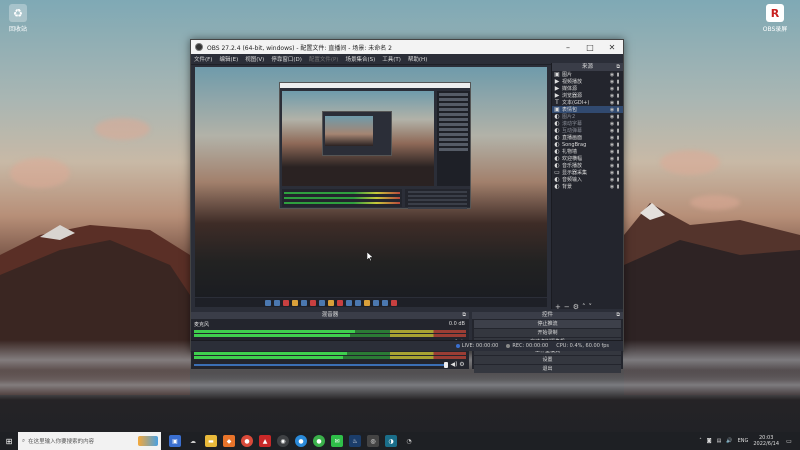 Image resolution: width=800 pixels, height=450 pixels. What do you see at coordinates (330, 357) in the screenshot?
I see `volume-meter` at bounding box center [330, 357].